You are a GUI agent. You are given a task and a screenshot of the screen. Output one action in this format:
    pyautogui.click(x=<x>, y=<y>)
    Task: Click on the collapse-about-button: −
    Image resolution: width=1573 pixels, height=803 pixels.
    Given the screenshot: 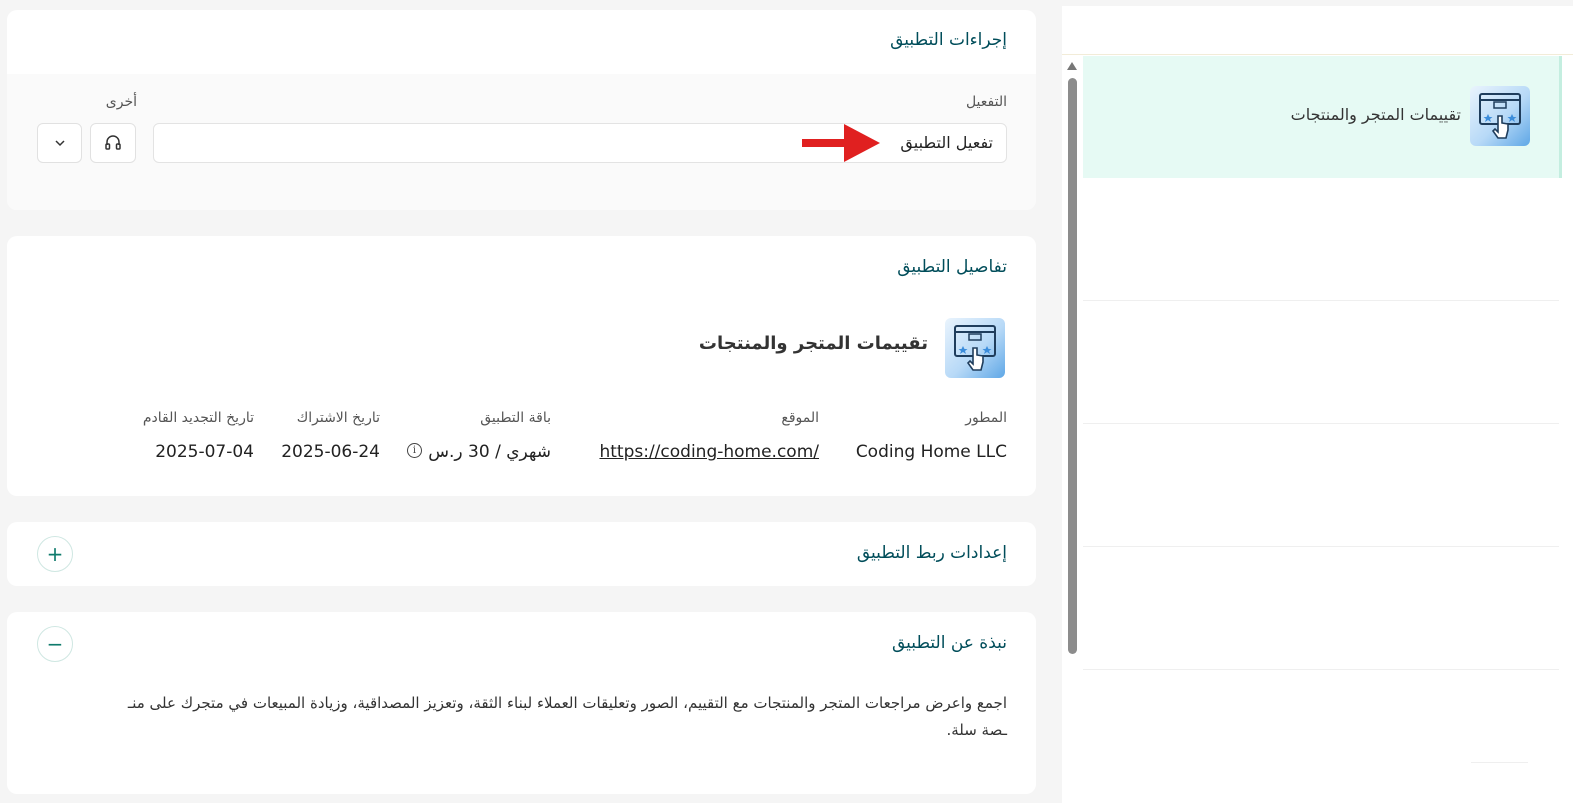 What is the action you would take?
    pyautogui.click(x=55, y=644)
    